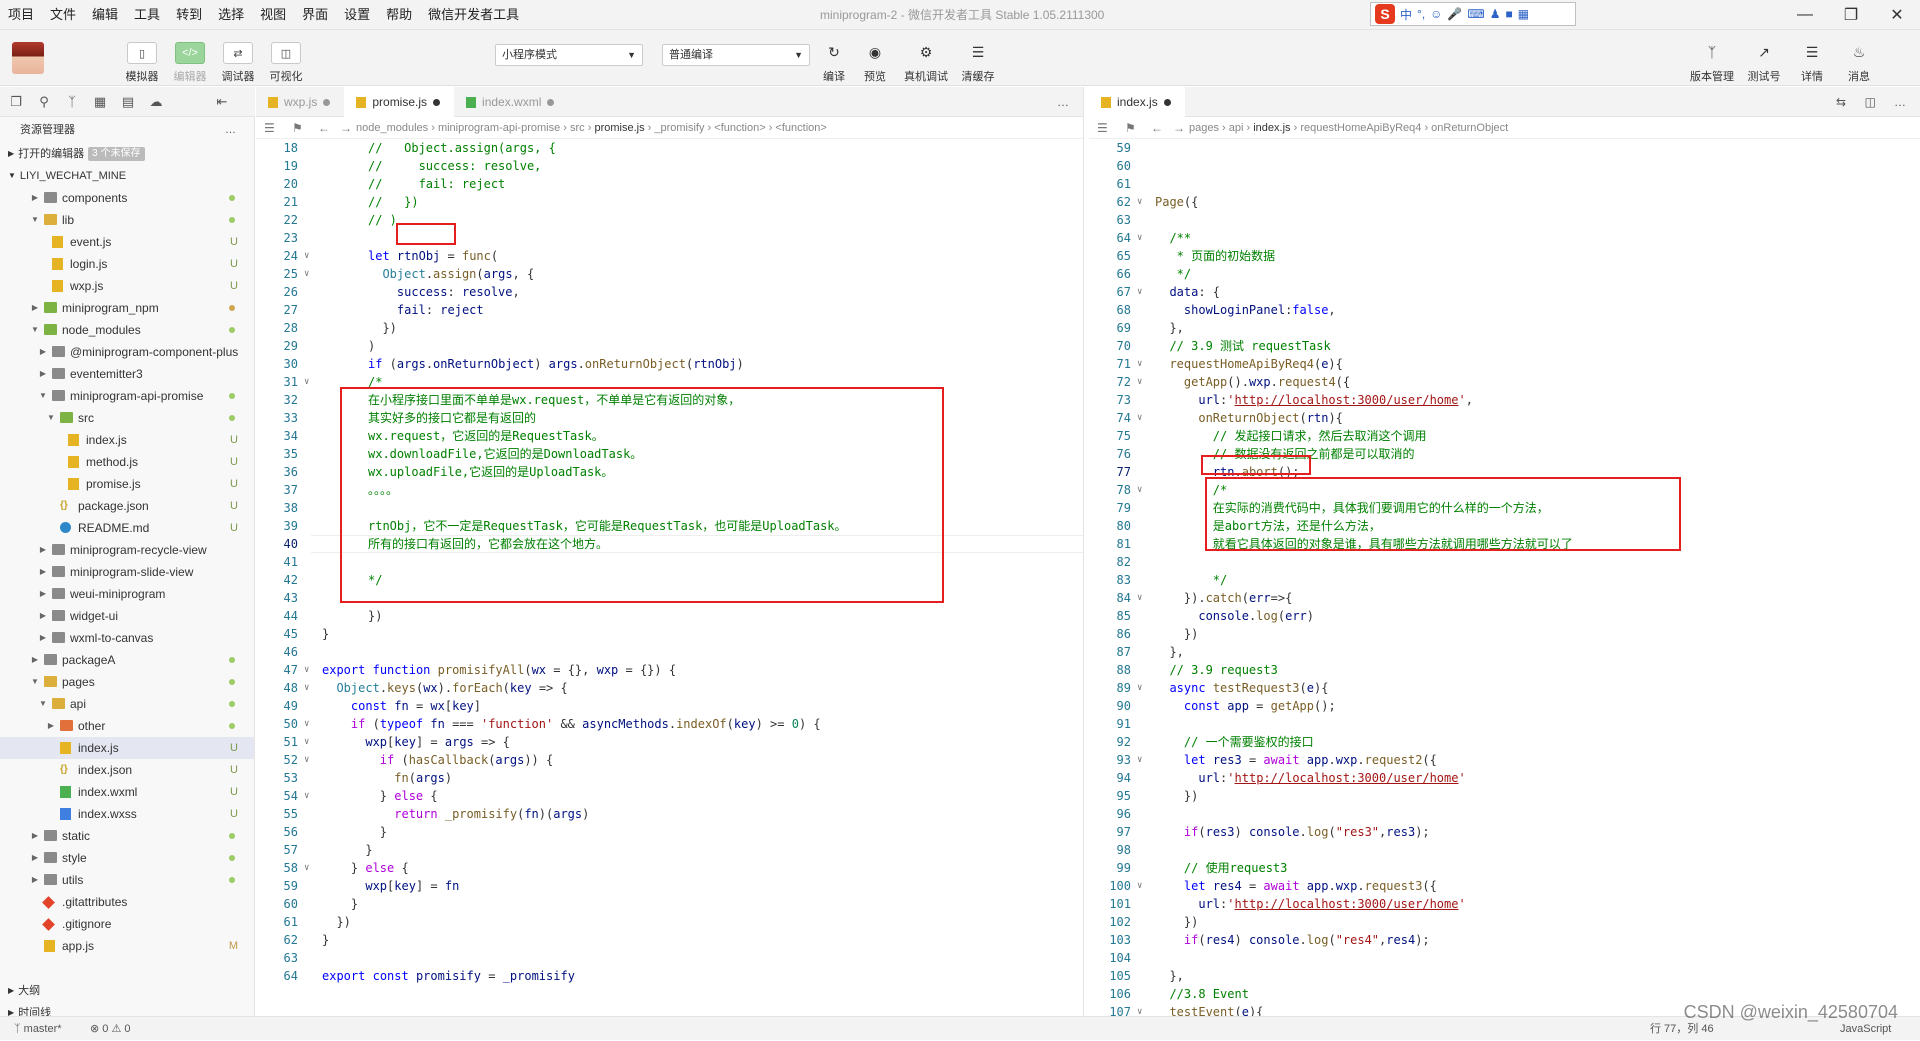 The image size is (1920, 1041). I want to click on menu-settings: 设置, so click(357, 15).